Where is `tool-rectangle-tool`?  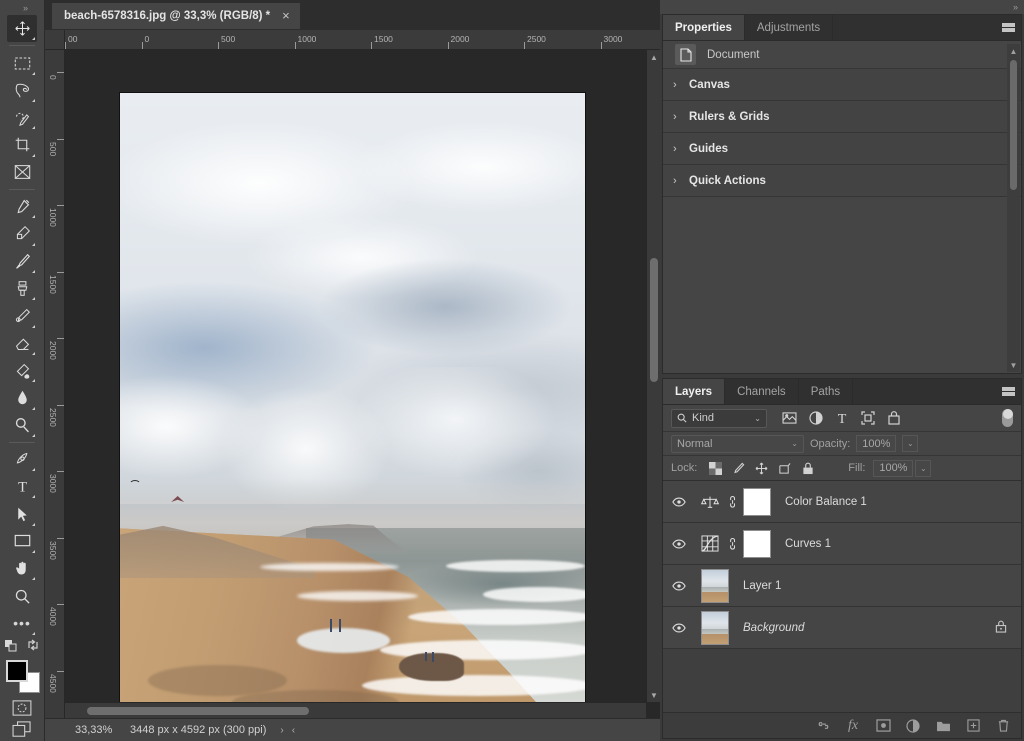
tool-rectangle-tool is located at coordinates (22, 541).